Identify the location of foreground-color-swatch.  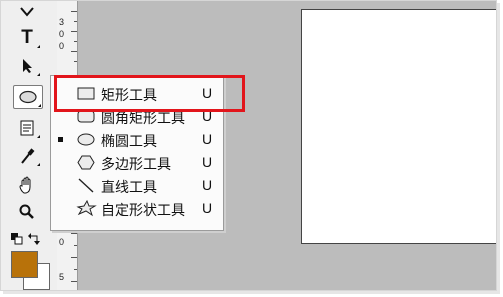
(24, 264).